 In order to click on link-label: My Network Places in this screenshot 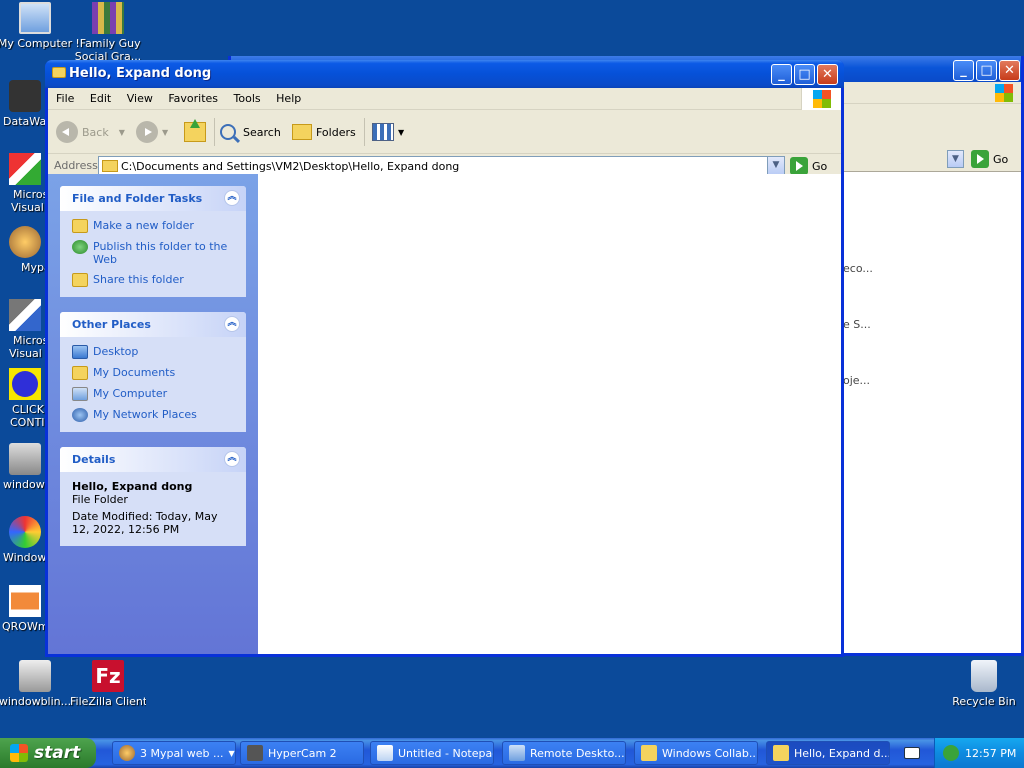, I will do `click(145, 414)`.